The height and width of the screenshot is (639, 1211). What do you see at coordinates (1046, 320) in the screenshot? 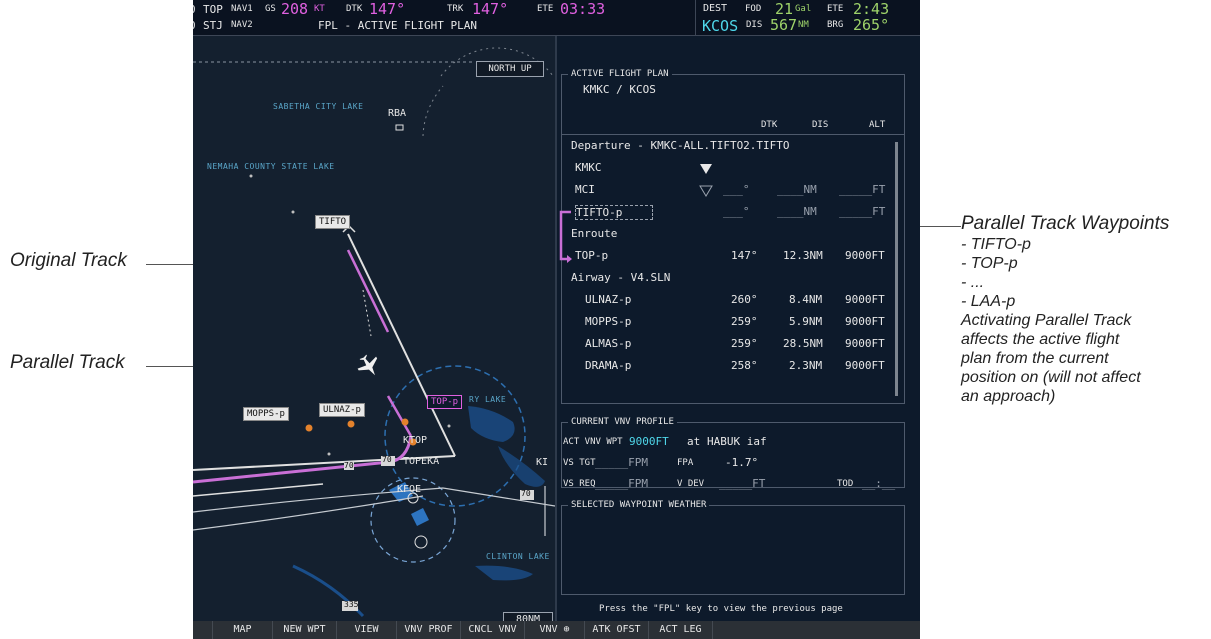
I see `callout-desc: Activating Parallel Track` at bounding box center [1046, 320].